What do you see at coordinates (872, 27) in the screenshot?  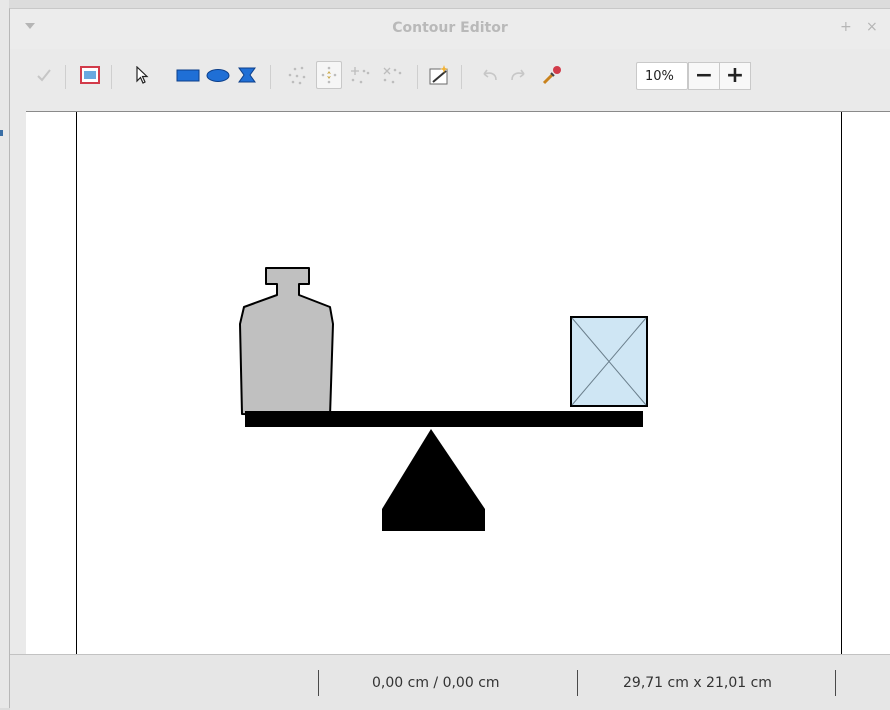 I see `close-icon: ×` at bounding box center [872, 27].